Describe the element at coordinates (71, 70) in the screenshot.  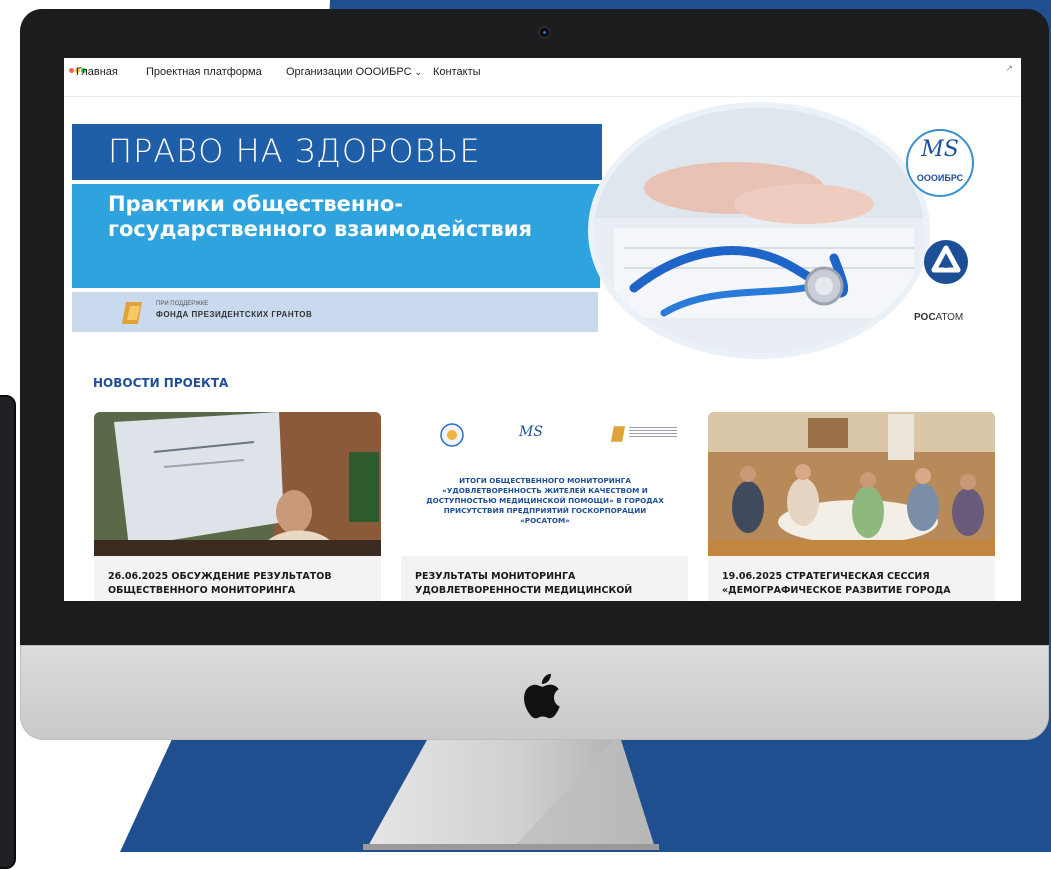
I see `close-window-button` at that location.